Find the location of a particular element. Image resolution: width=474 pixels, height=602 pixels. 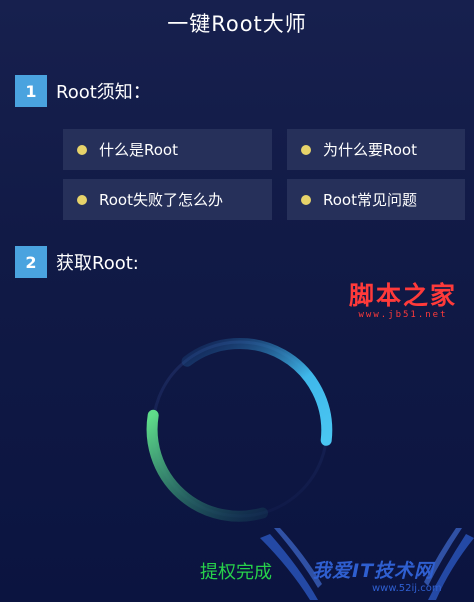

ring-arc-green is located at coordinates (207, 465).